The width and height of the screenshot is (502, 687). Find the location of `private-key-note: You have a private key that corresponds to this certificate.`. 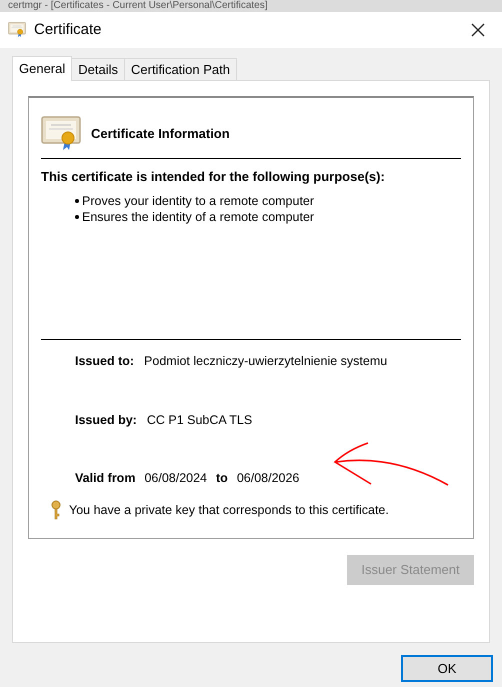

private-key-note: You have a private key that corresponds to this certificate. is located at coordinates (229, 510).